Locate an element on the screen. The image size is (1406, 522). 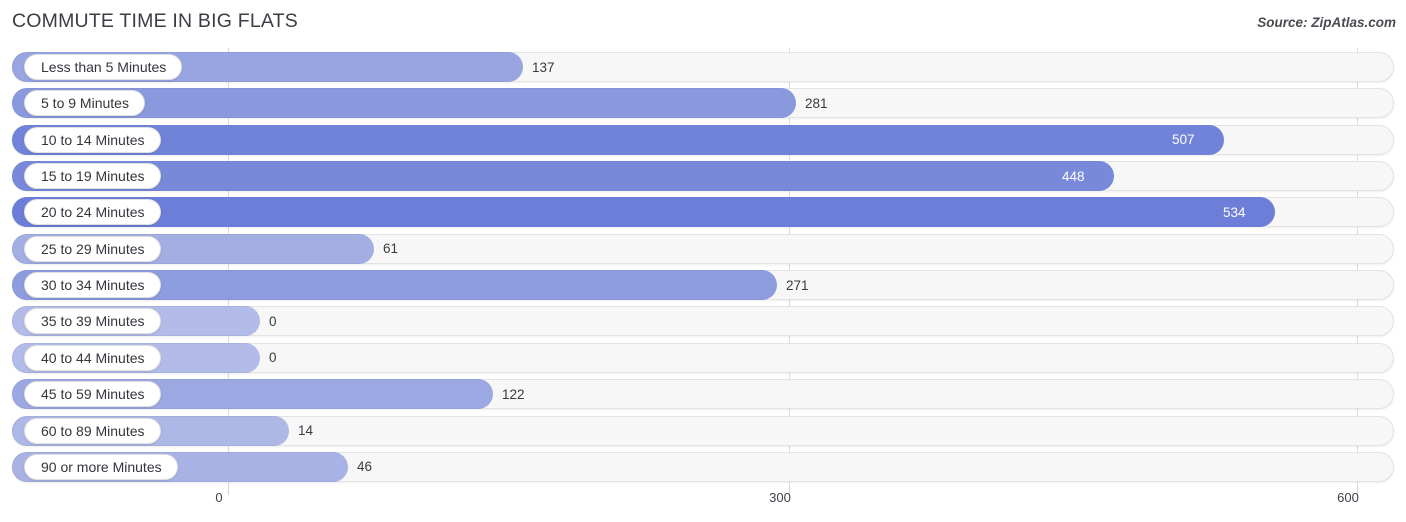
category-label-pill: 40 to 44 Minutes is located at coordinates (92, 357).